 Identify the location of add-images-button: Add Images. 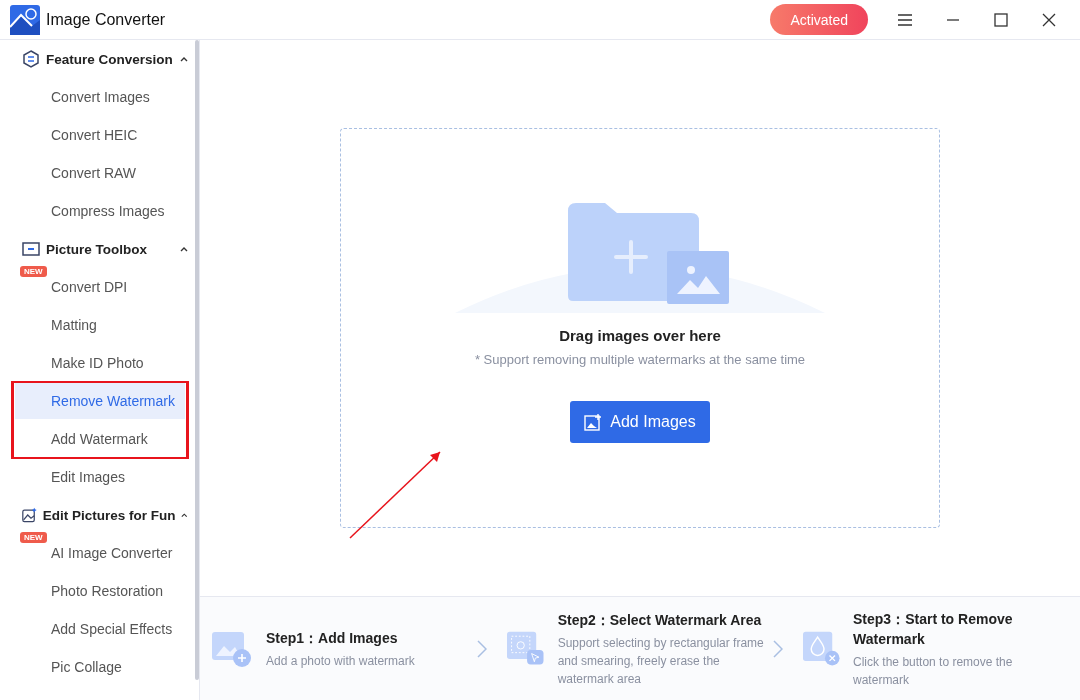
(640, 422).